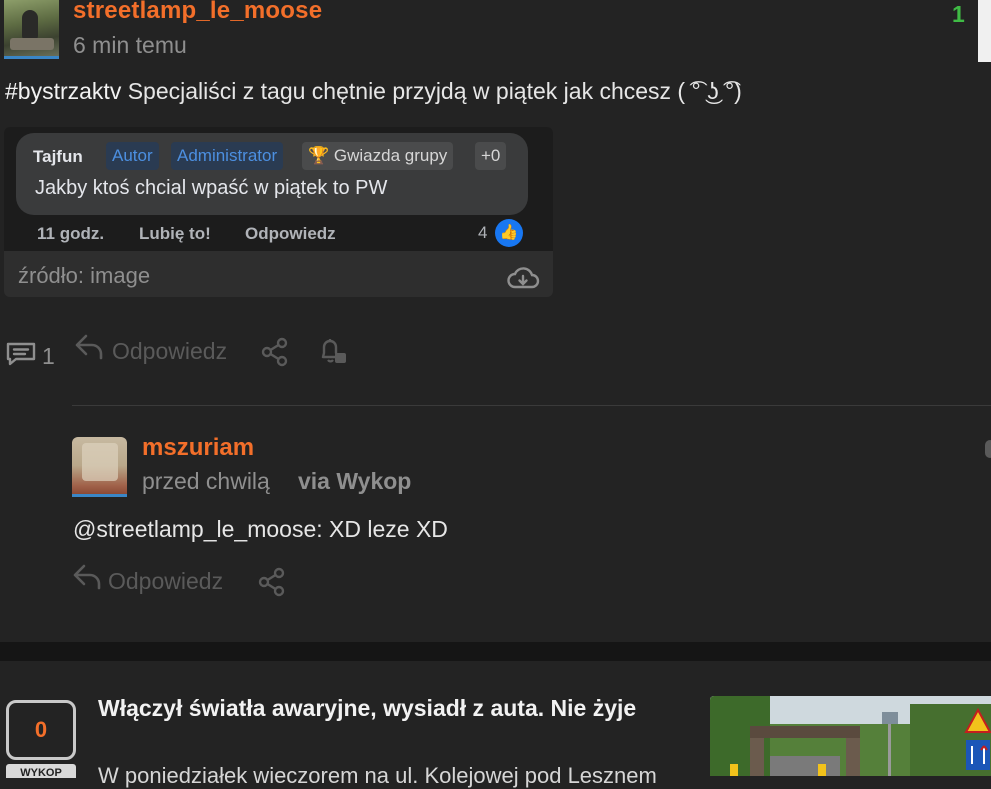  Describe the element at coordinates (197, 12) in the screenshot. I see `post-author-name: streetlamp_le_moose` at that location.